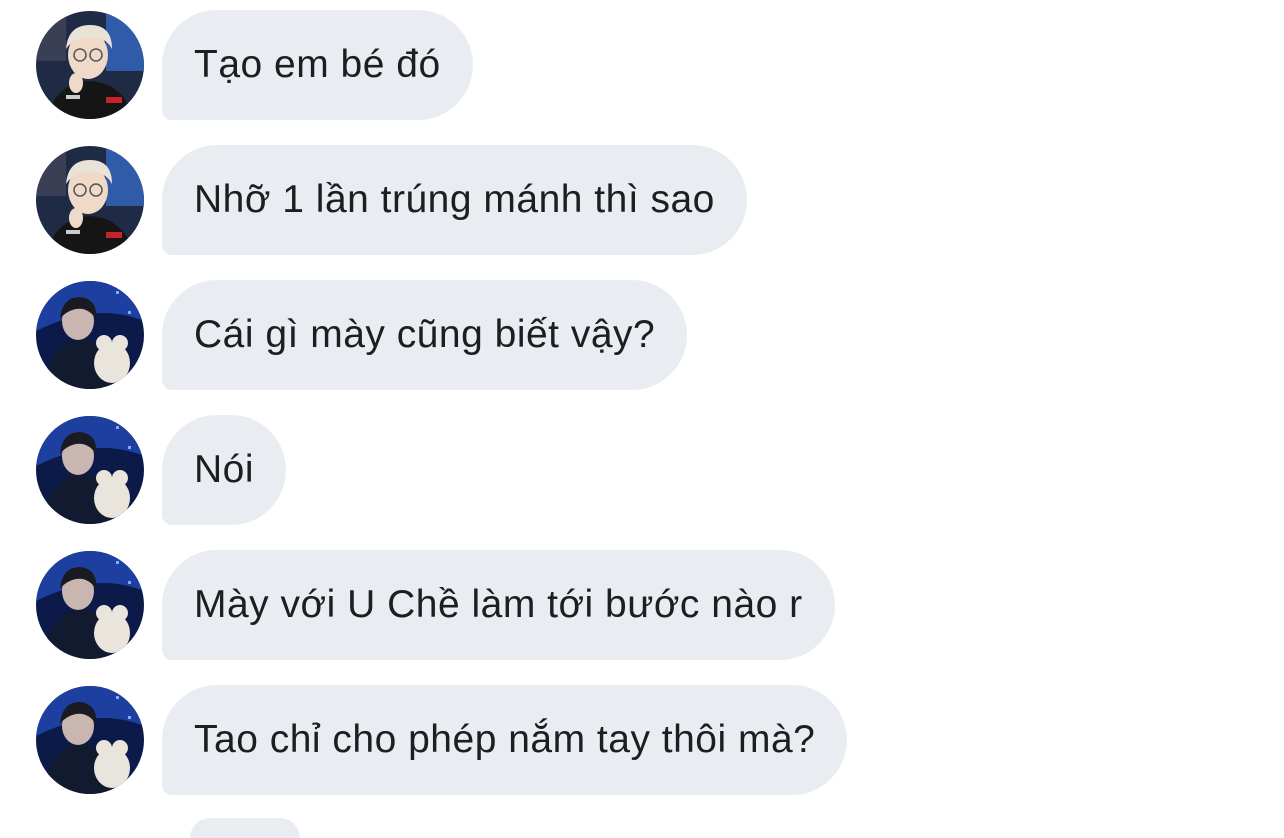 Image resolution: width=1284 pixels, height=838 pixels. I want to click on message-bubble: Nói, so click(224, 470).